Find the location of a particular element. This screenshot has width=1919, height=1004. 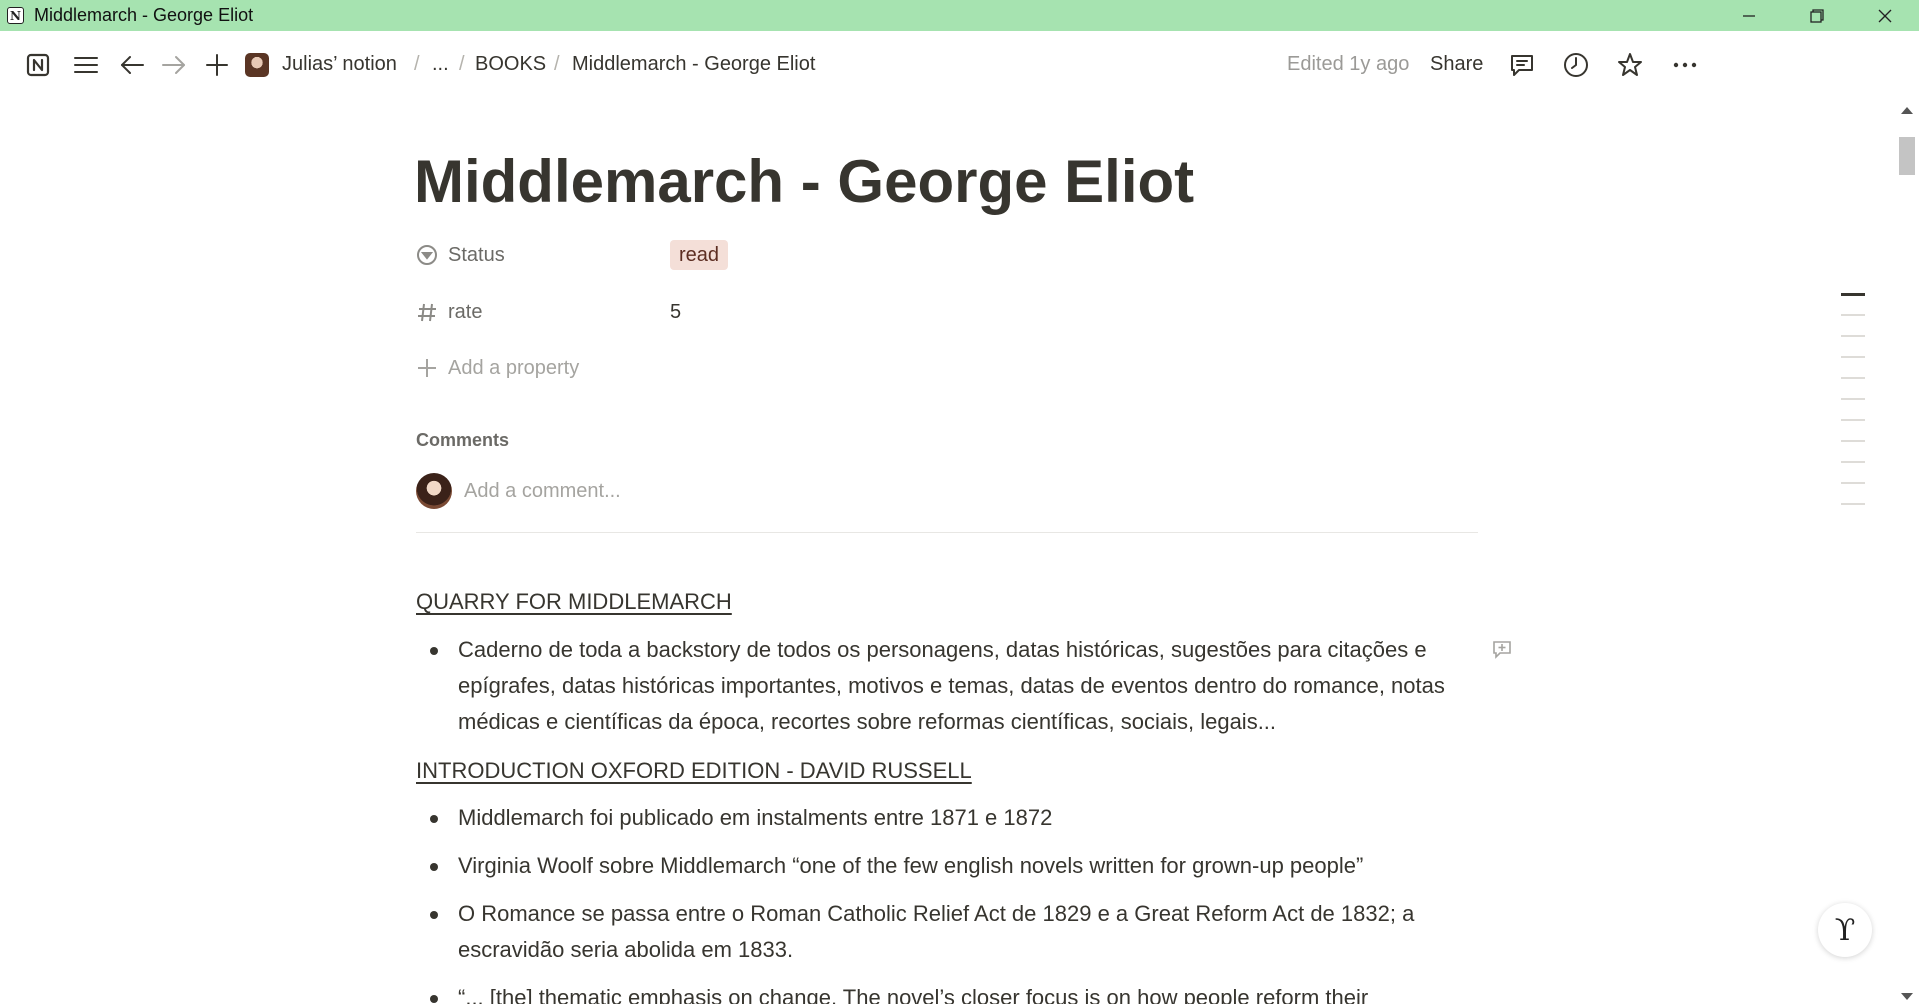

forward-button is located at coordinates (174, 65).